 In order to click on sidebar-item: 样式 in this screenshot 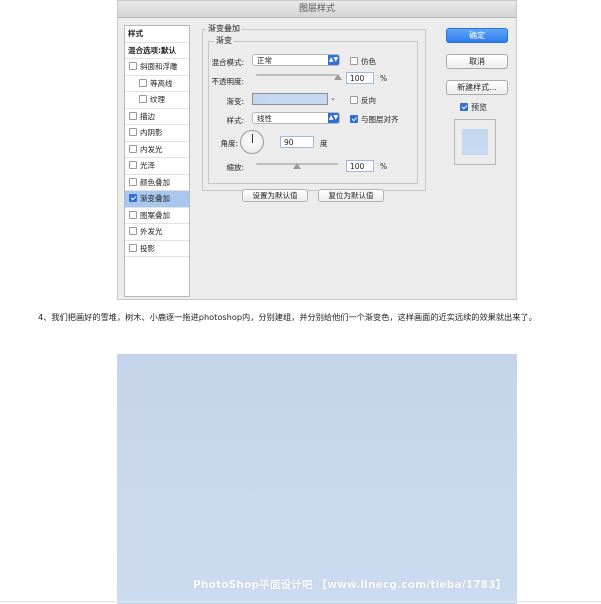, I will do `click(157, 34)`.